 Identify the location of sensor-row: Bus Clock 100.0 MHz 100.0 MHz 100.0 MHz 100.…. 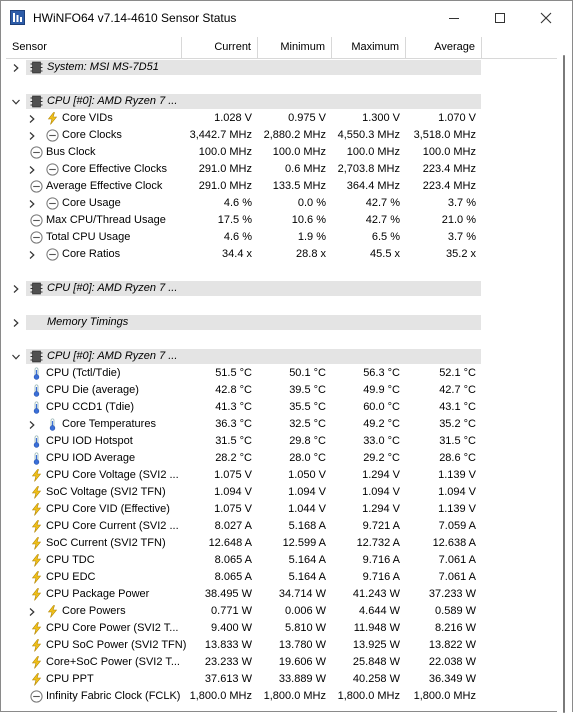
(281, 152).